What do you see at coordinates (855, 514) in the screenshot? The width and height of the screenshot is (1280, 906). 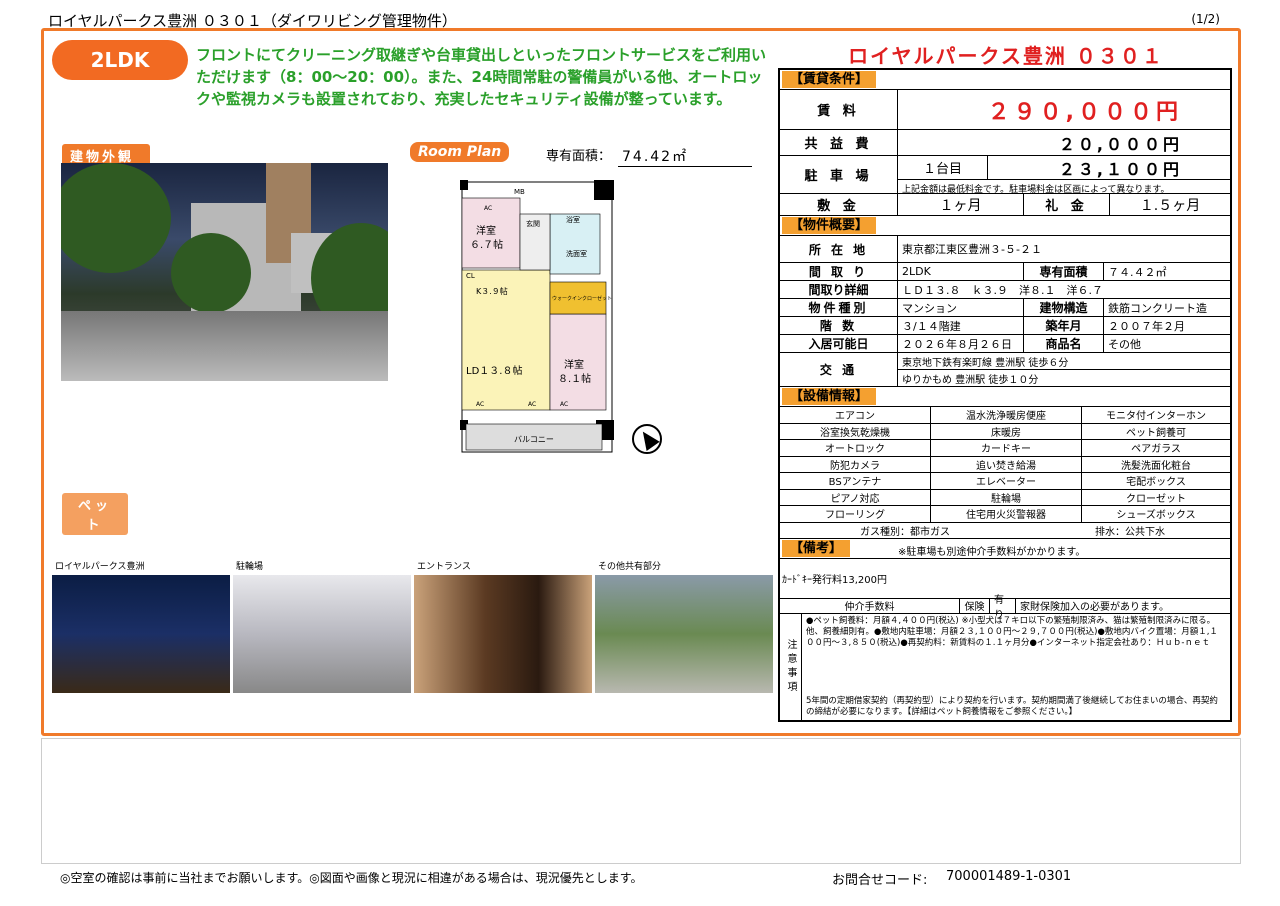 I see `facility-item: フローリング` at bounding box center [855, 514].